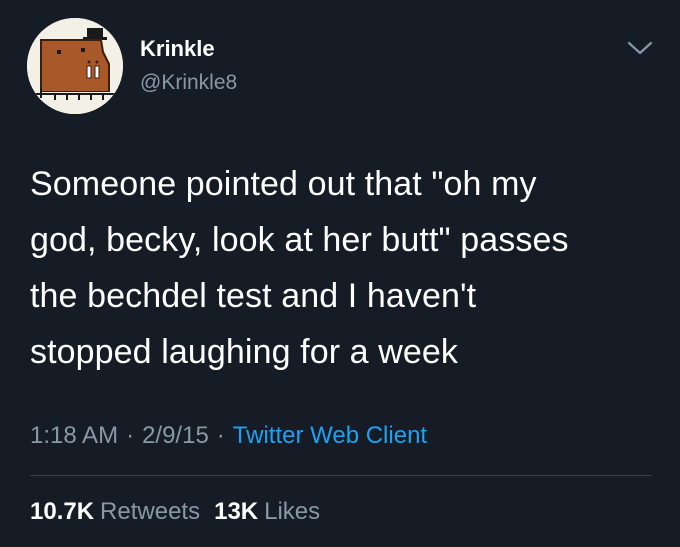 This screenshot has height=547, width=680. Describe the element at coordinates (150, 511) in the screenshot. I see `retweets-label: Retweets` at that location.